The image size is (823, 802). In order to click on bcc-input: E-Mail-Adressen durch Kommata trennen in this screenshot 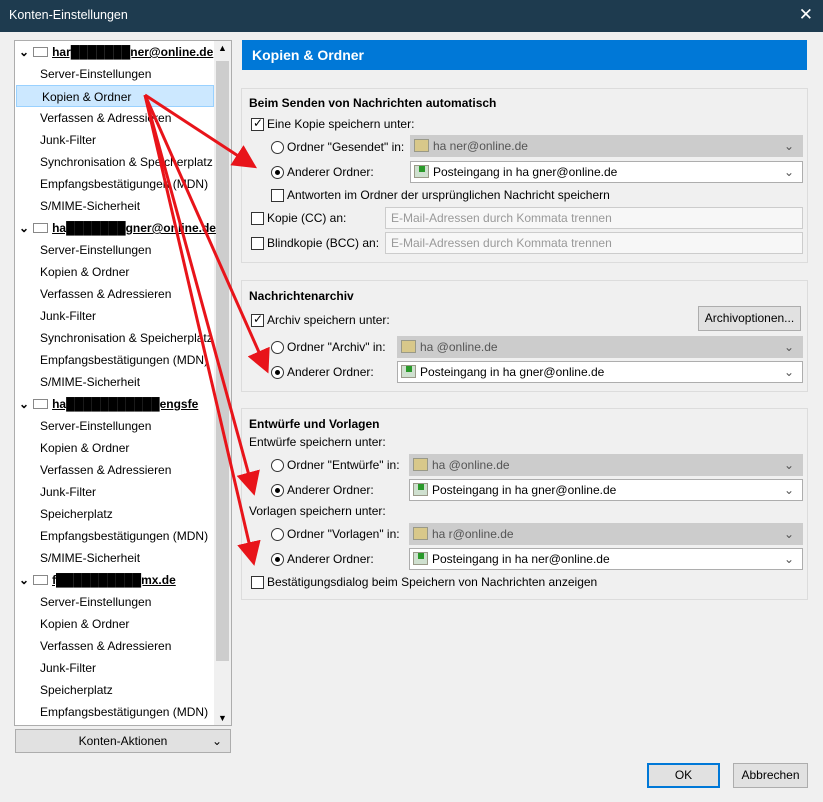, I will do `click(594, 243)`.